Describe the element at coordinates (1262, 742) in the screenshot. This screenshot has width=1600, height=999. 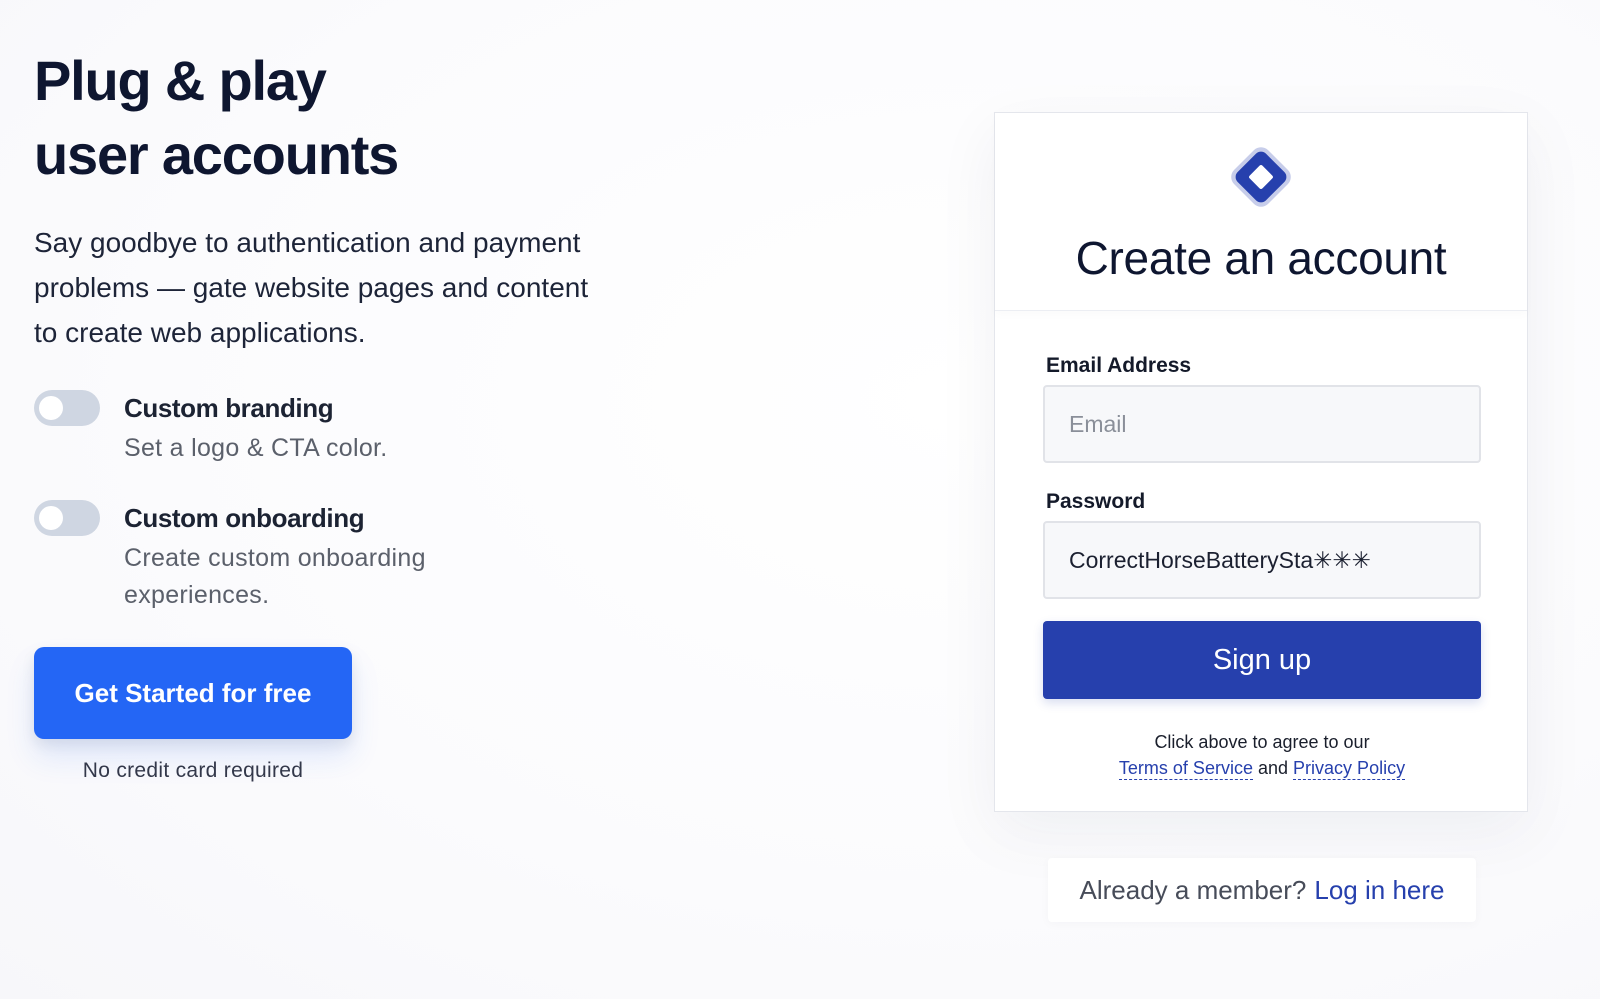
I see `legal-prefix: Click above to agree to our` at that location.